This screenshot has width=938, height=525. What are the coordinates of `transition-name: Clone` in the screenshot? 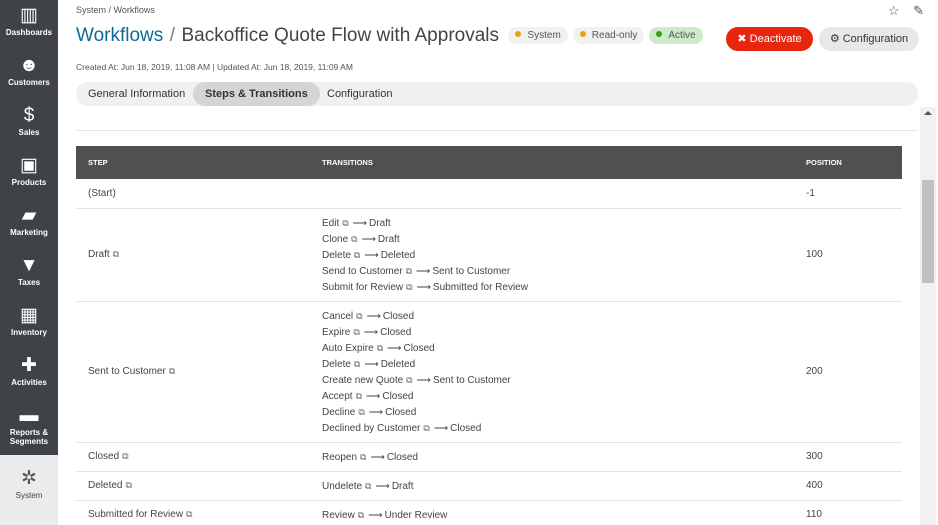 It's located at (335, 239).